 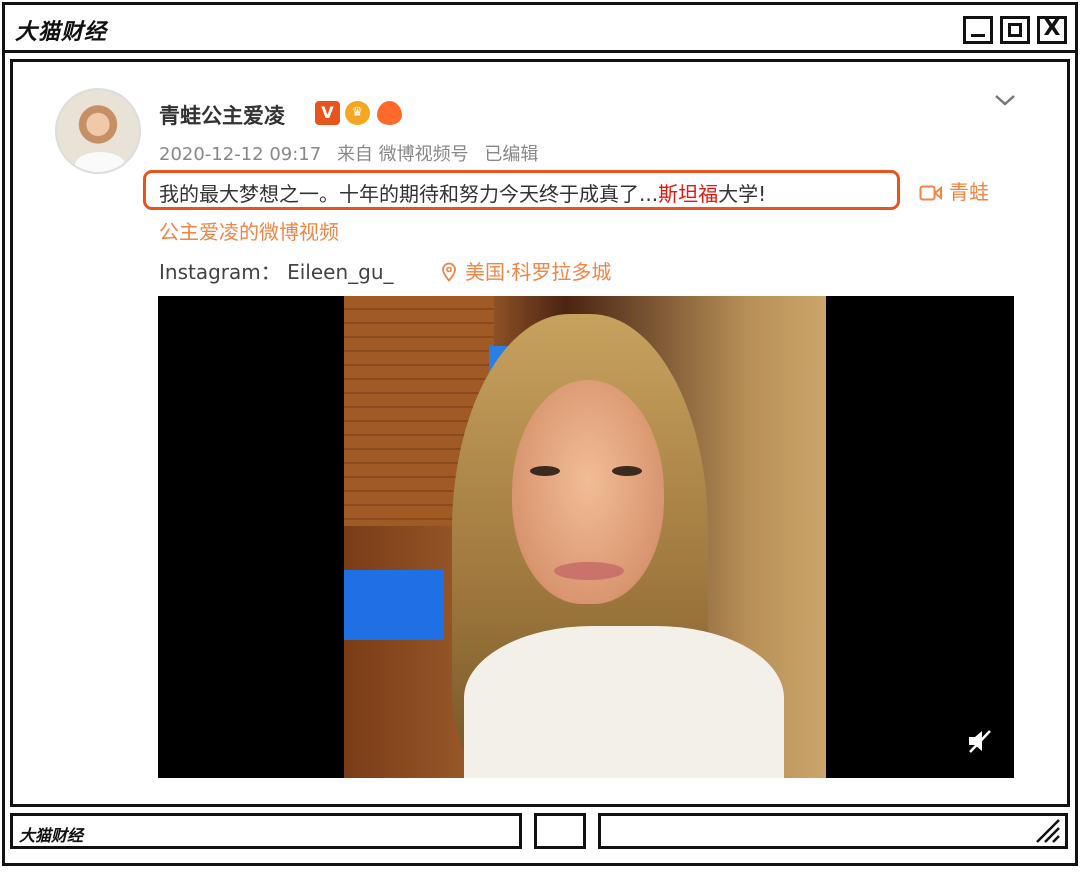 I want to click on post-text: 我的最大梦想之一。十年的期待和努力今天终于成真了...斯坦福大学!, so click(x=463, y=194).